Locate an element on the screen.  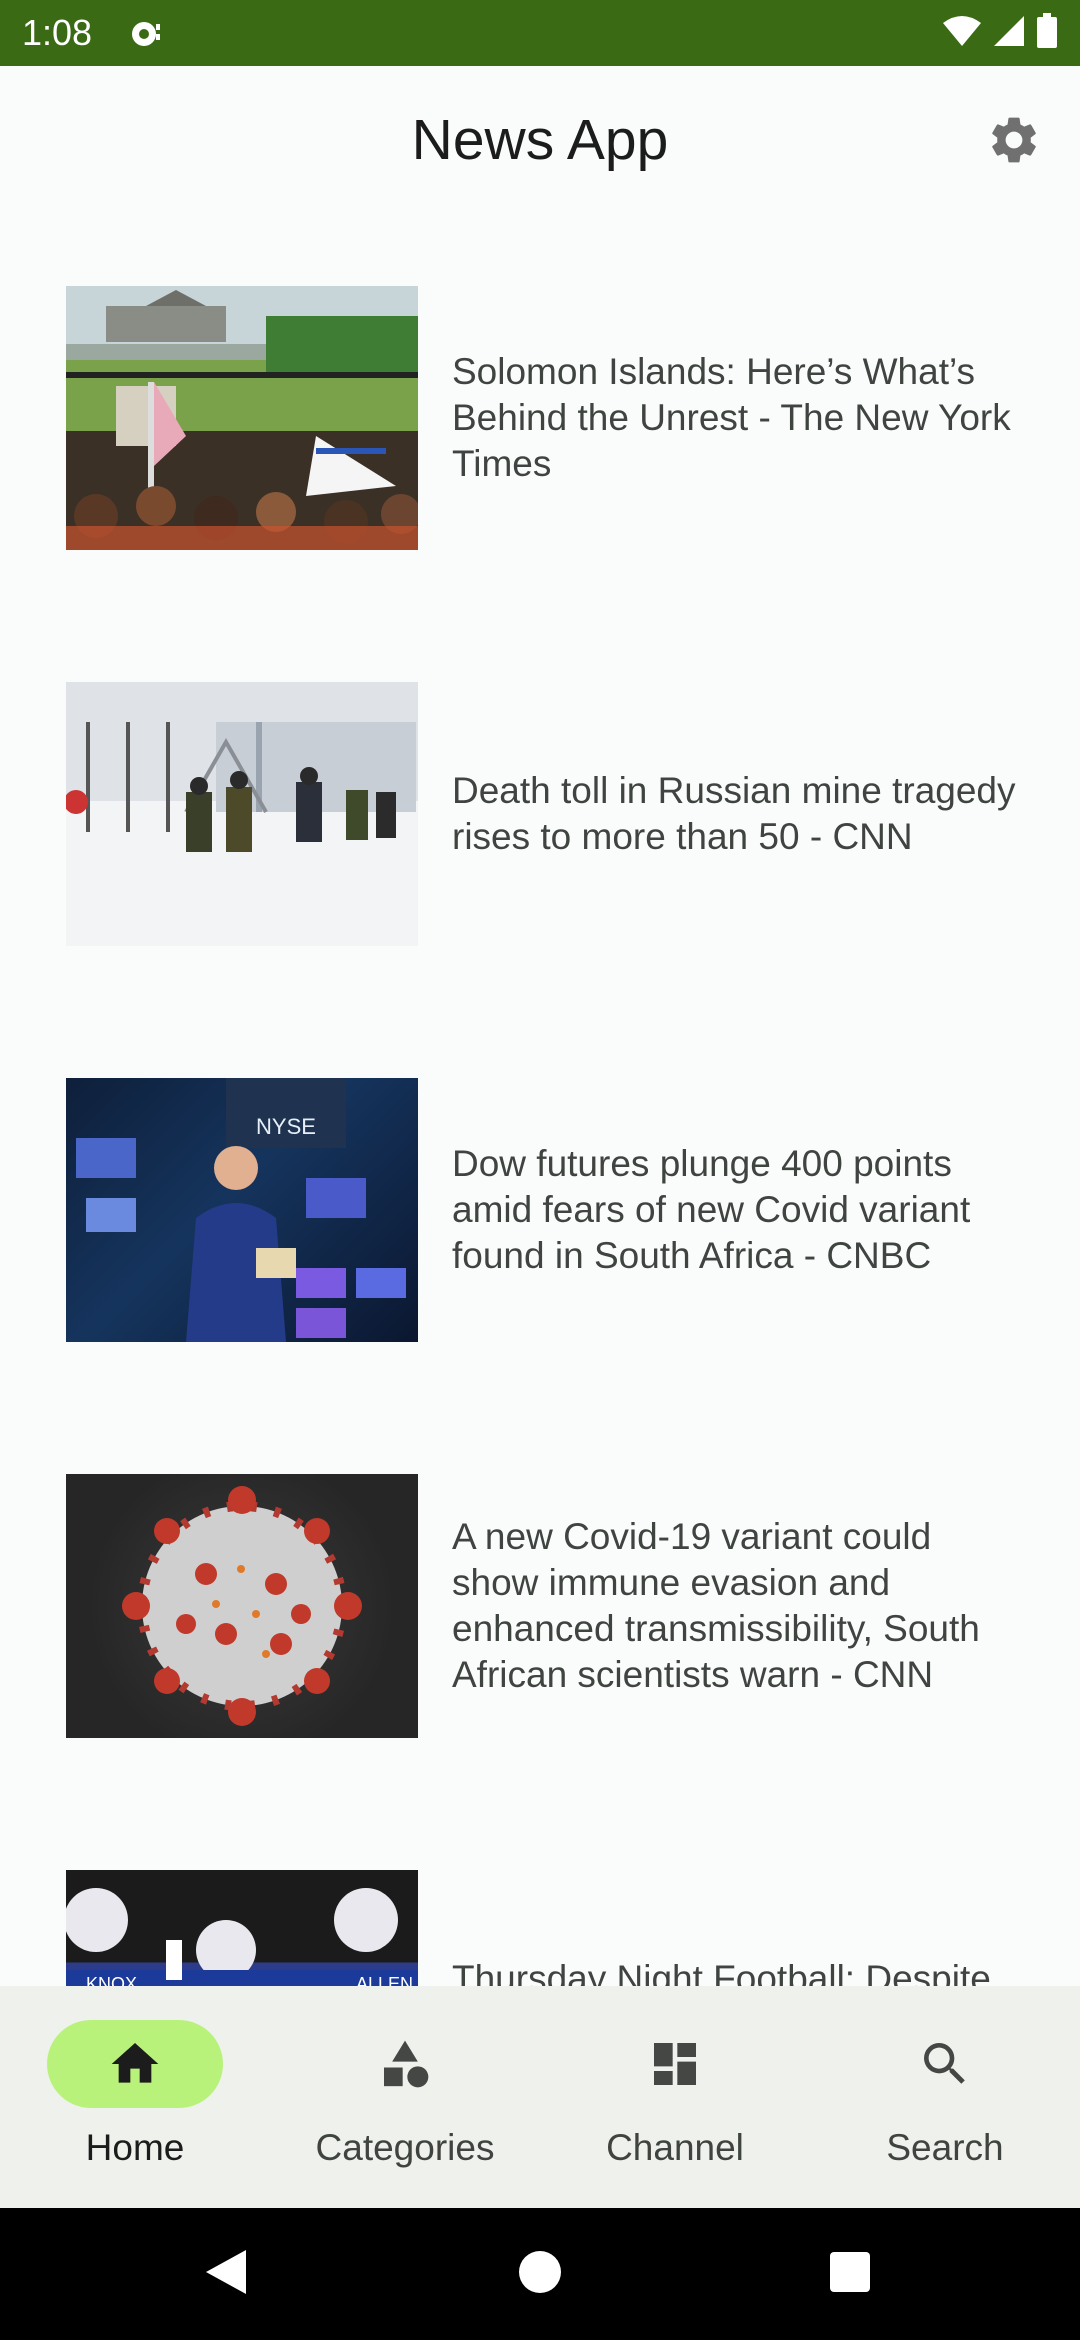
status-bar: 1:08 is located at coordinates (540, 33).